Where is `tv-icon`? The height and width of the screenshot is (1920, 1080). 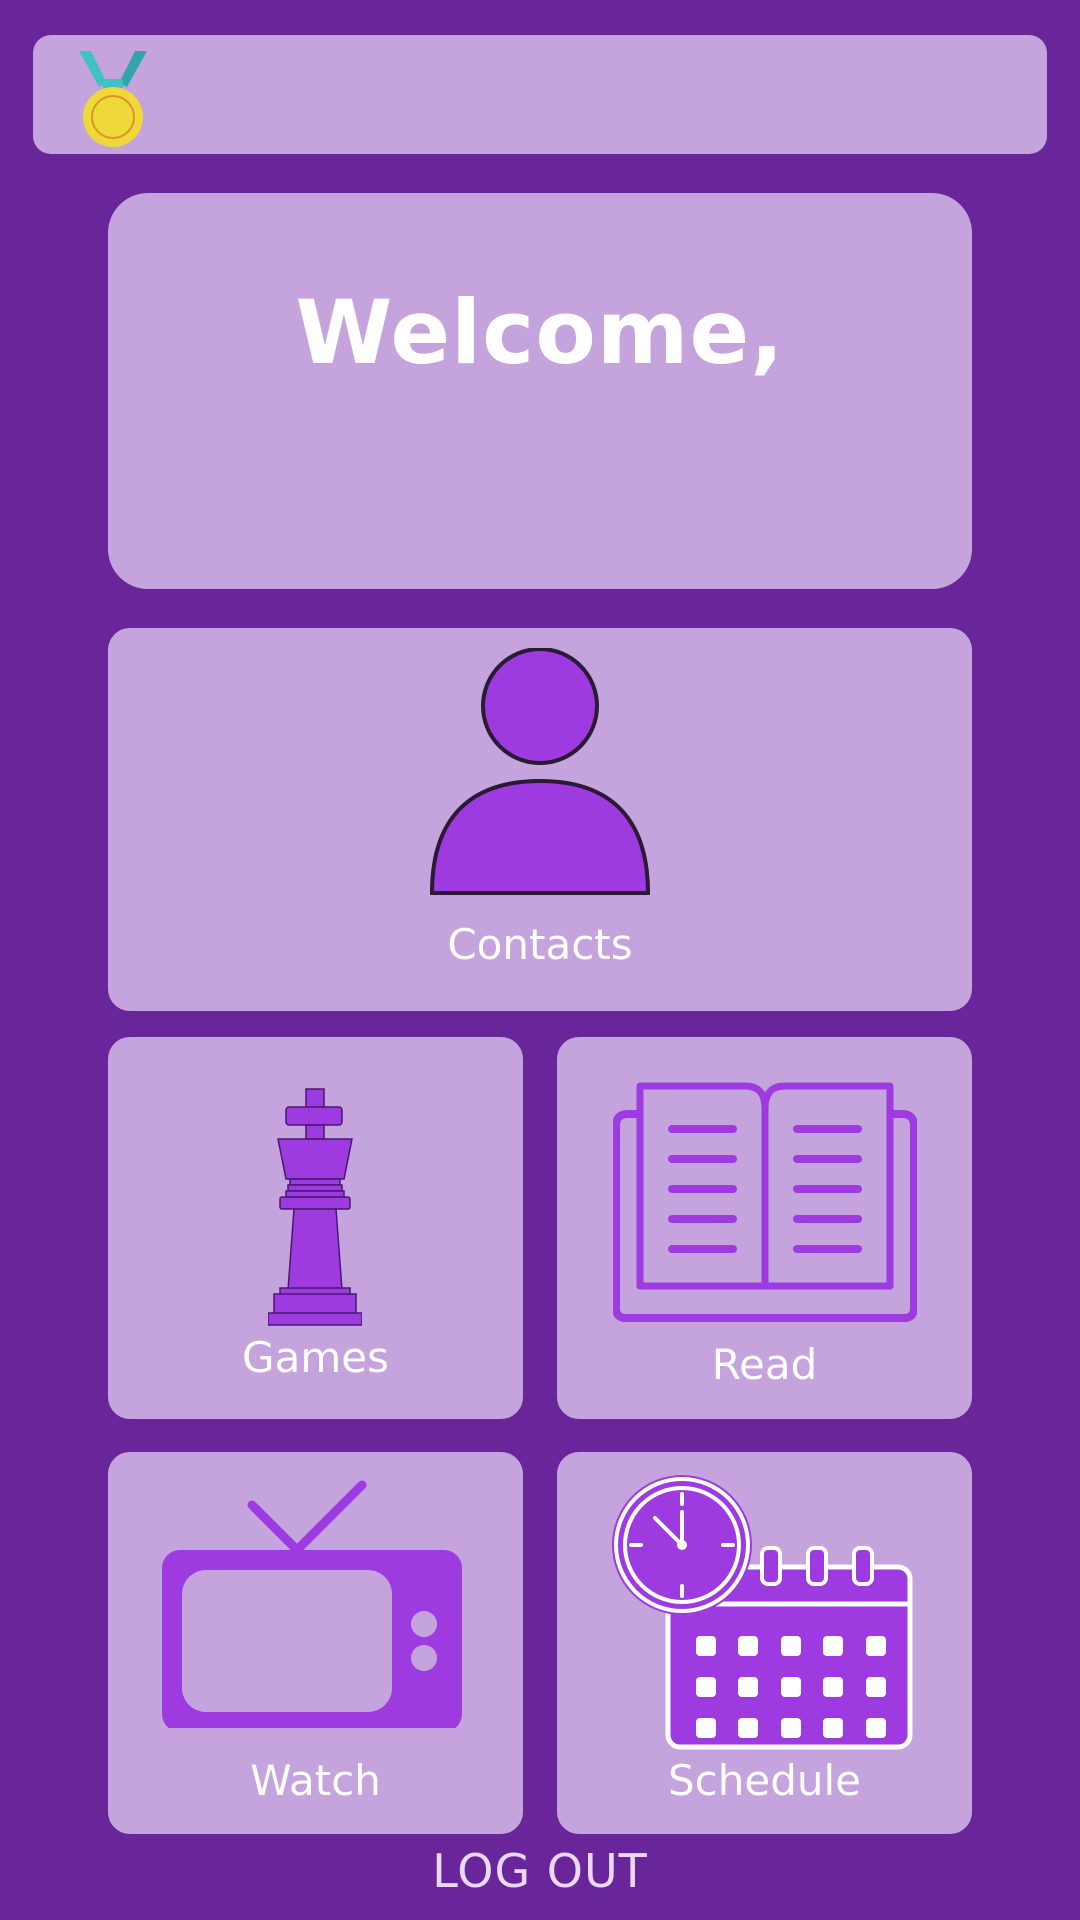
tv-icon is located at coordinates (312, 1604).